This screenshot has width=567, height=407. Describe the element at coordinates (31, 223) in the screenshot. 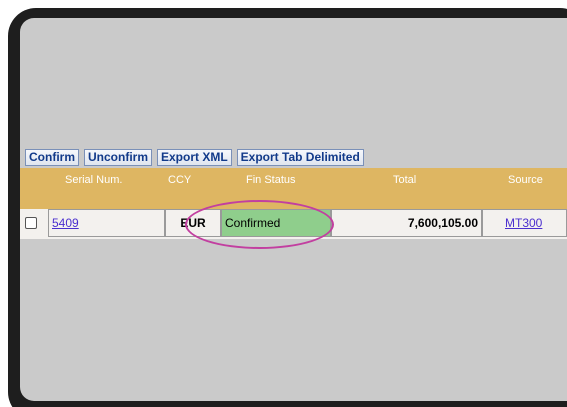

I see `row-select-checkbox` at that location.